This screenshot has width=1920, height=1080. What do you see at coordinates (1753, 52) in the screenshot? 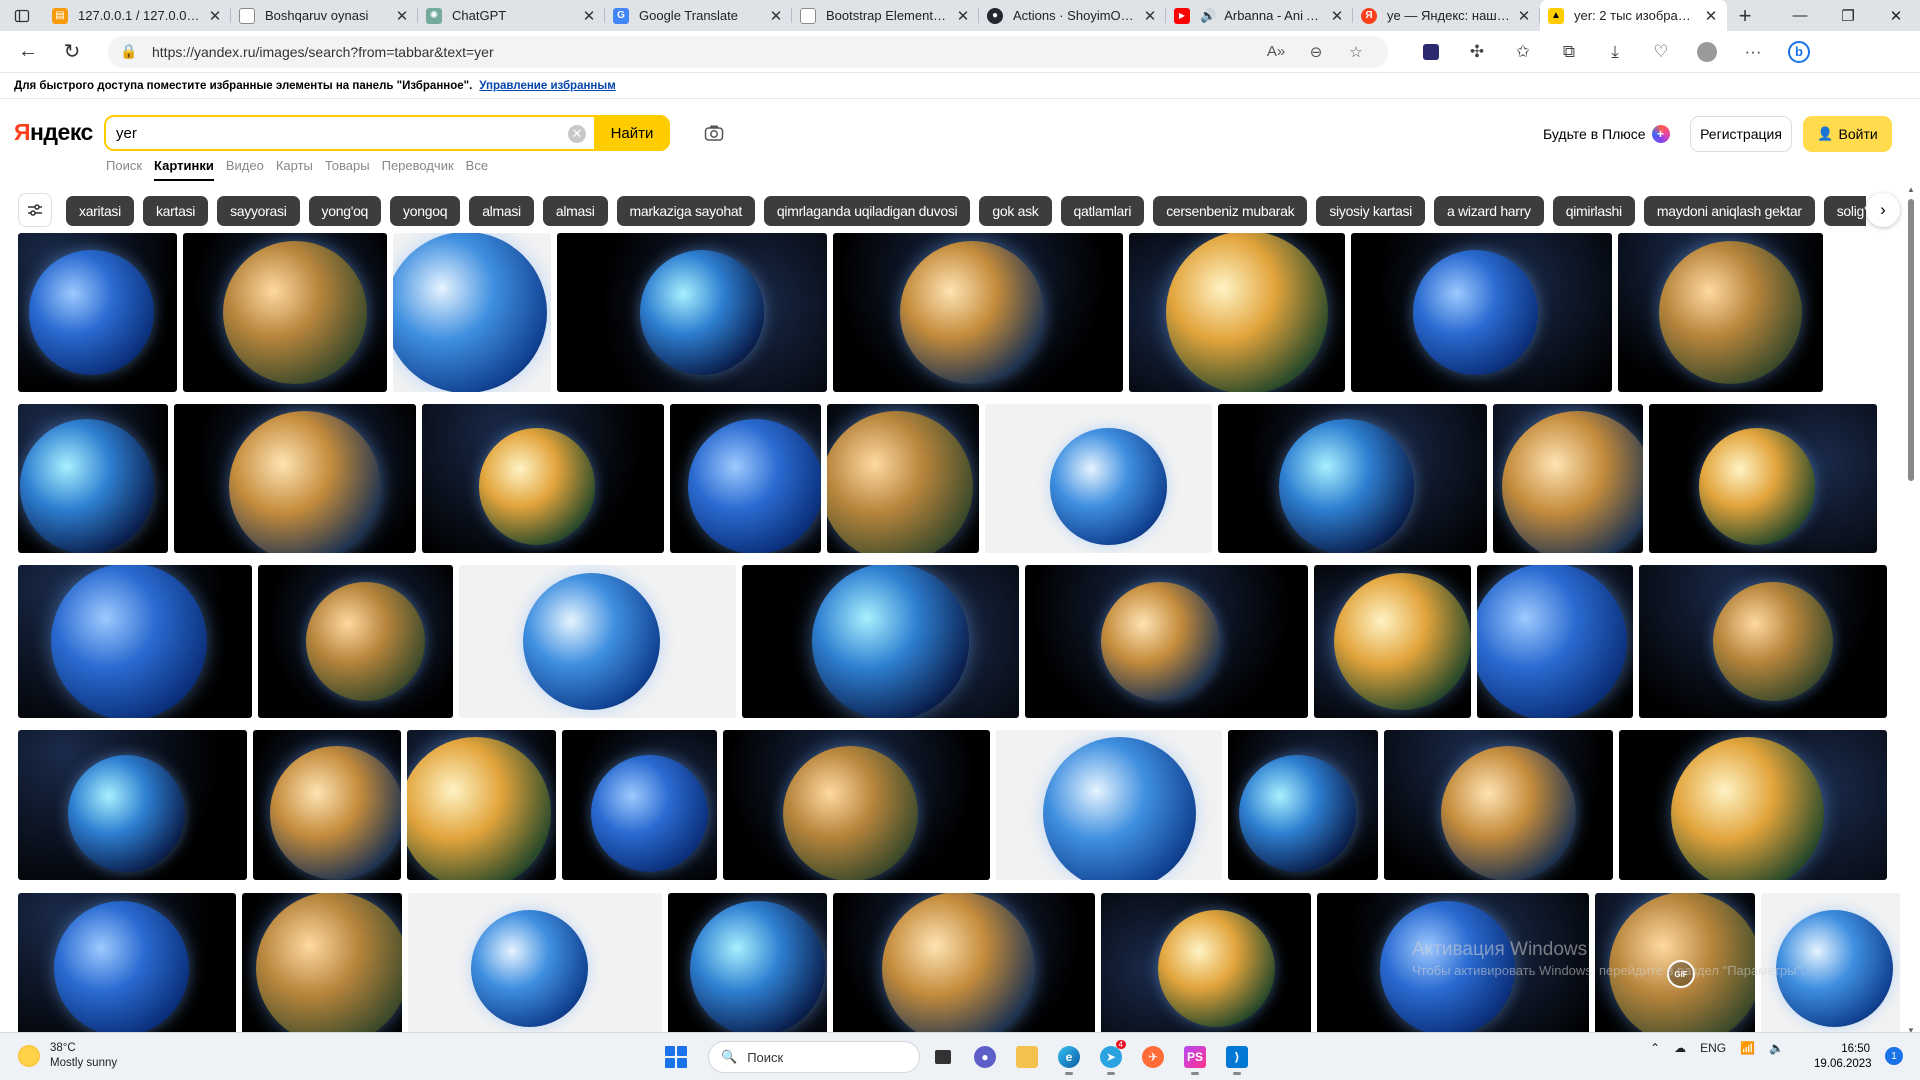
I see `more-menu-icon: ···` at bounding box center [1753, 52].